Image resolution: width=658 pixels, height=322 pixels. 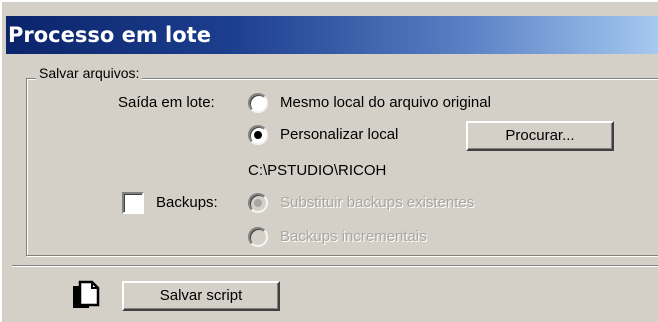 What do you see at coordinates (166, 102) in the screenshot?
I see `batch-output-label: Saída em lote:` at bounding box center [166, 102].